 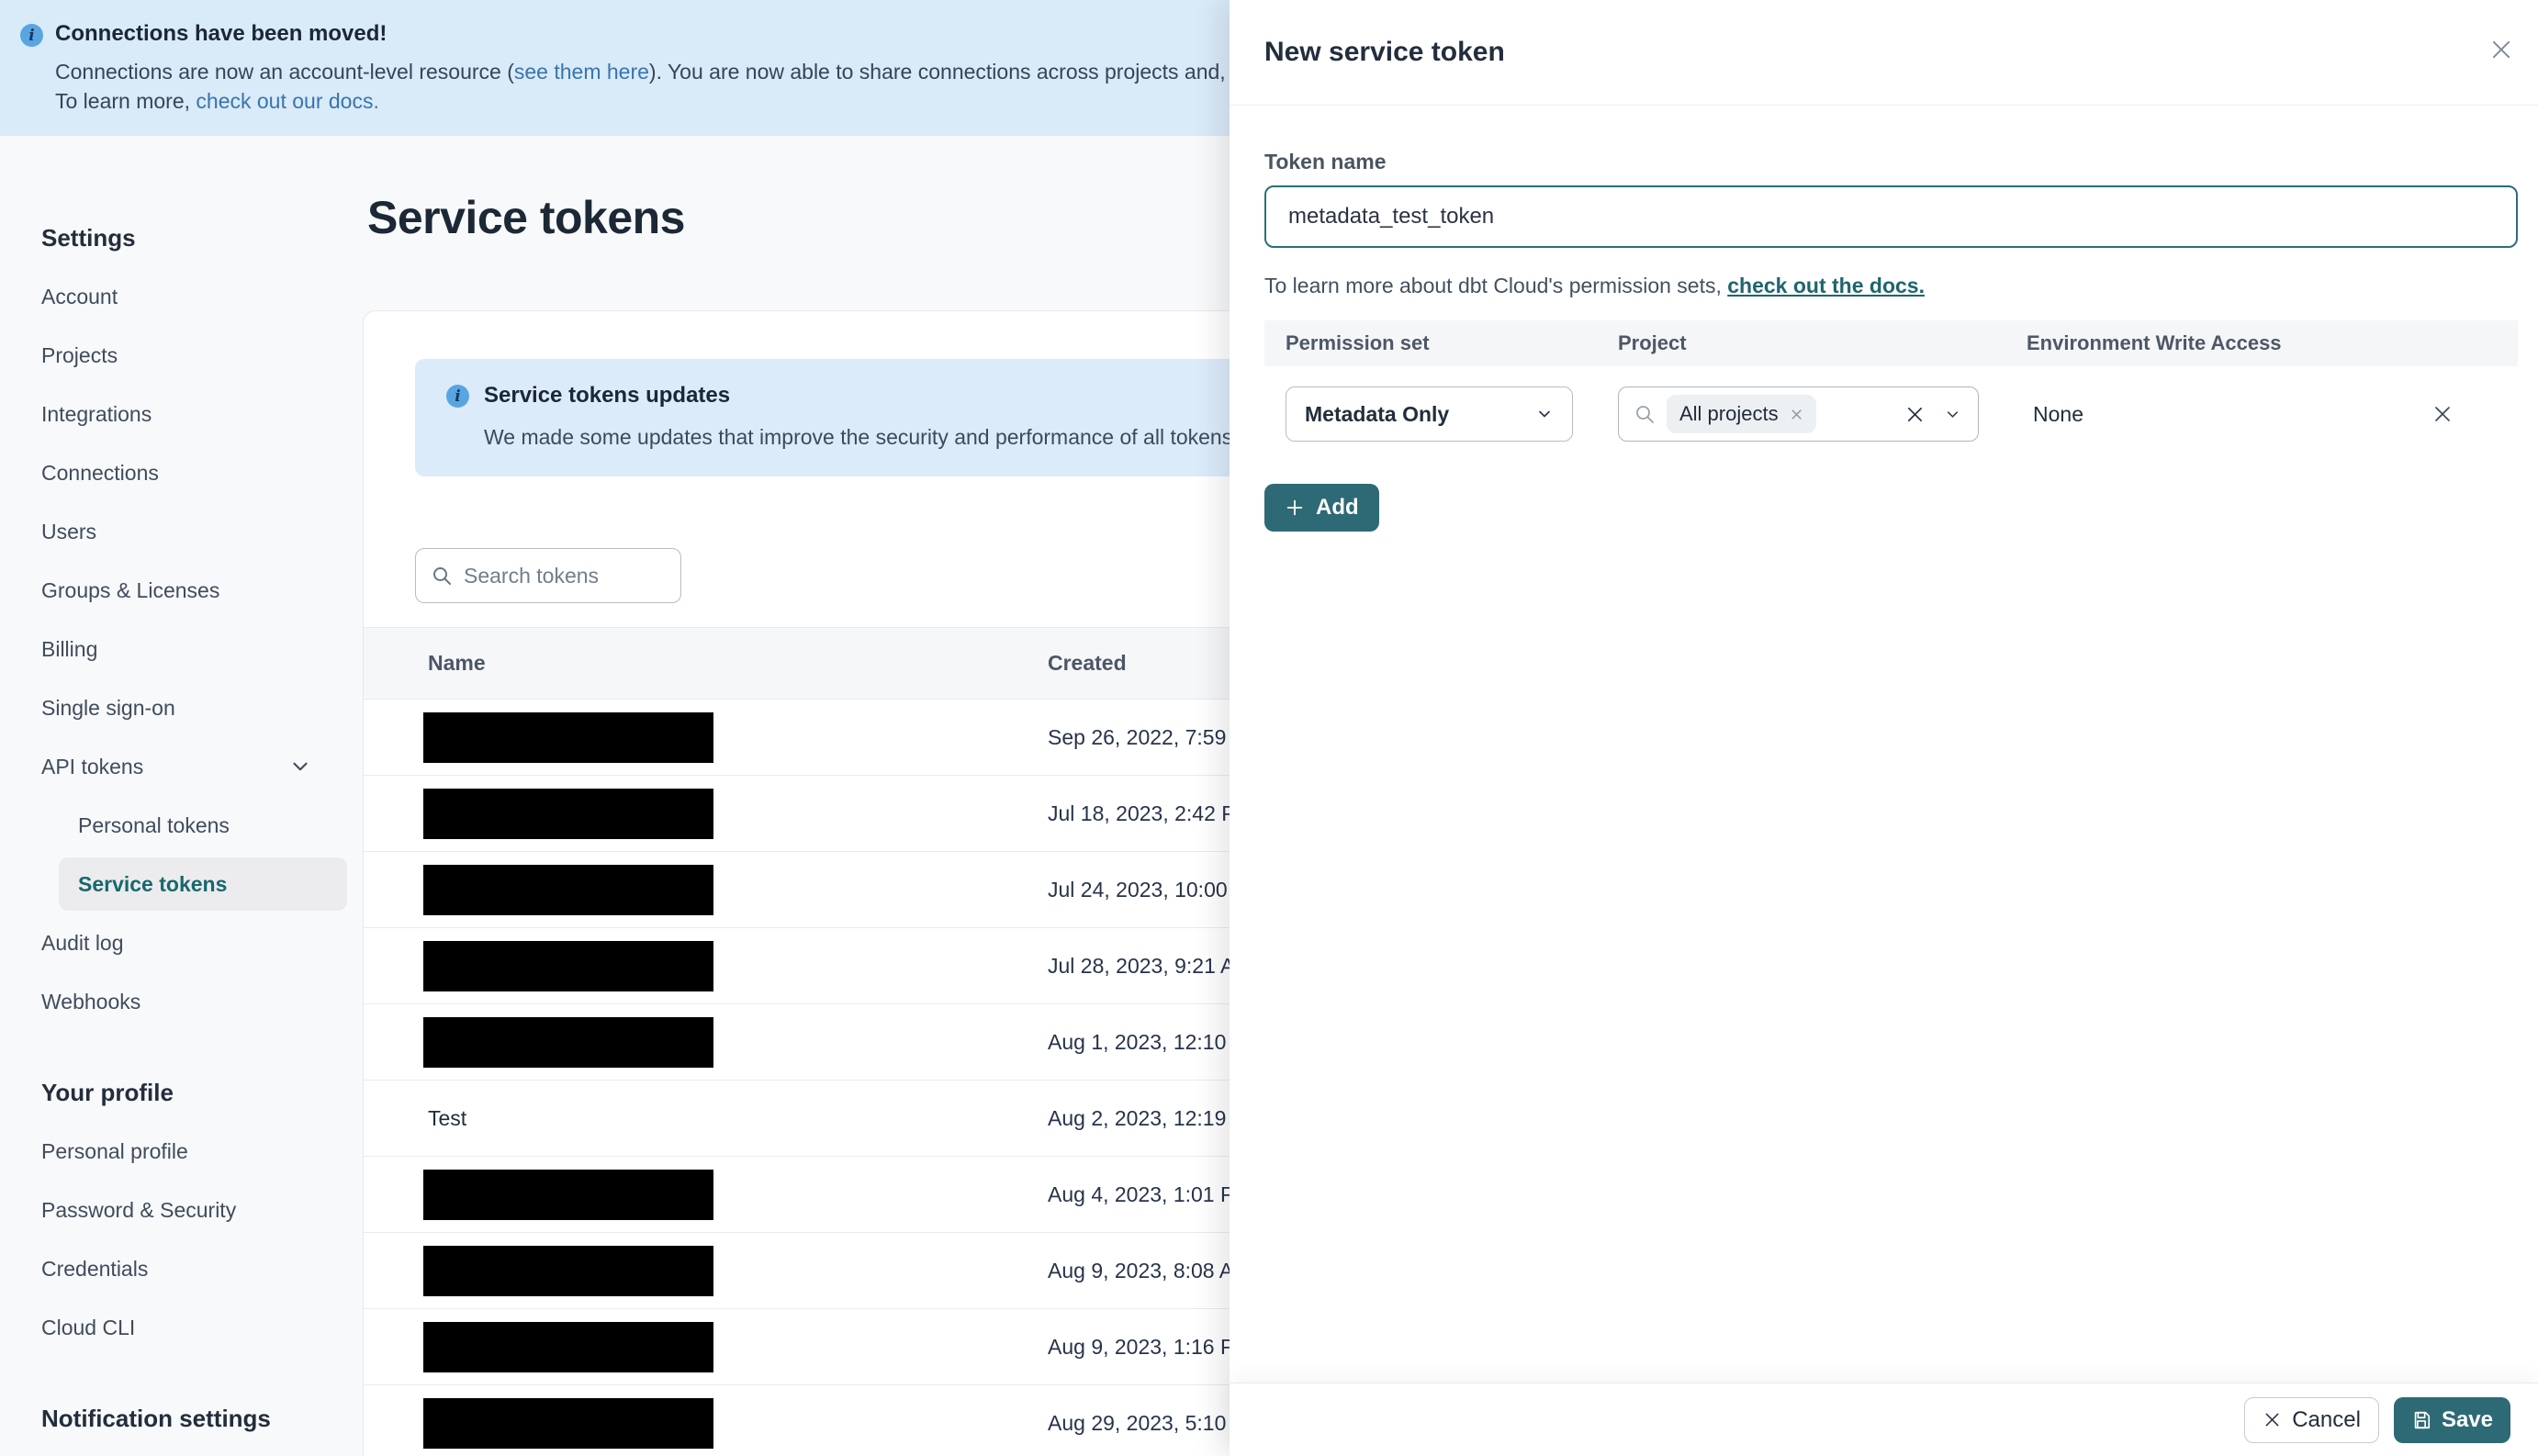 What do you see at coordinates (183, 590) in the screenshot?
I see `sidebar-item-groups-licenses: Groups & Licenses` at bounding box center [183, 590].